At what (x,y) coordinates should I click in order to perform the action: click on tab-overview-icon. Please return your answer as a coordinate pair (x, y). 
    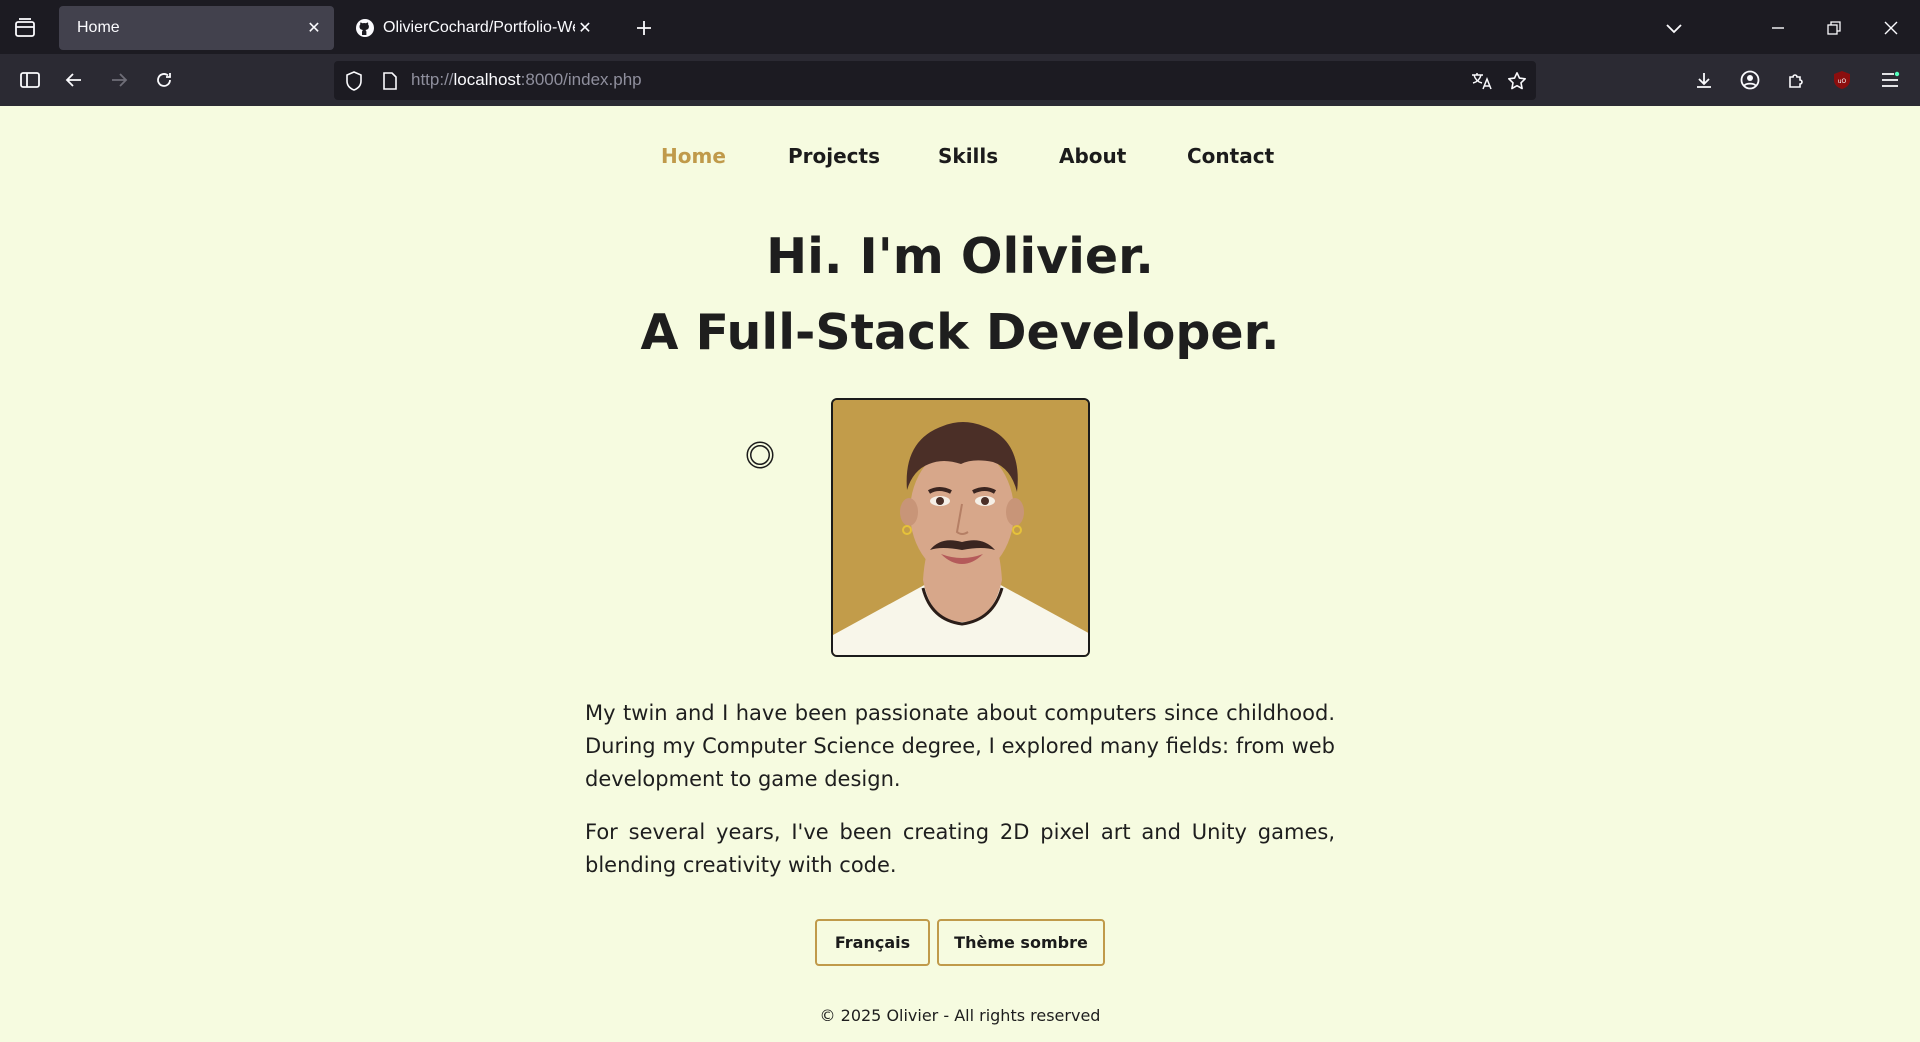
    Looking at the image, I should click on (25, 28).